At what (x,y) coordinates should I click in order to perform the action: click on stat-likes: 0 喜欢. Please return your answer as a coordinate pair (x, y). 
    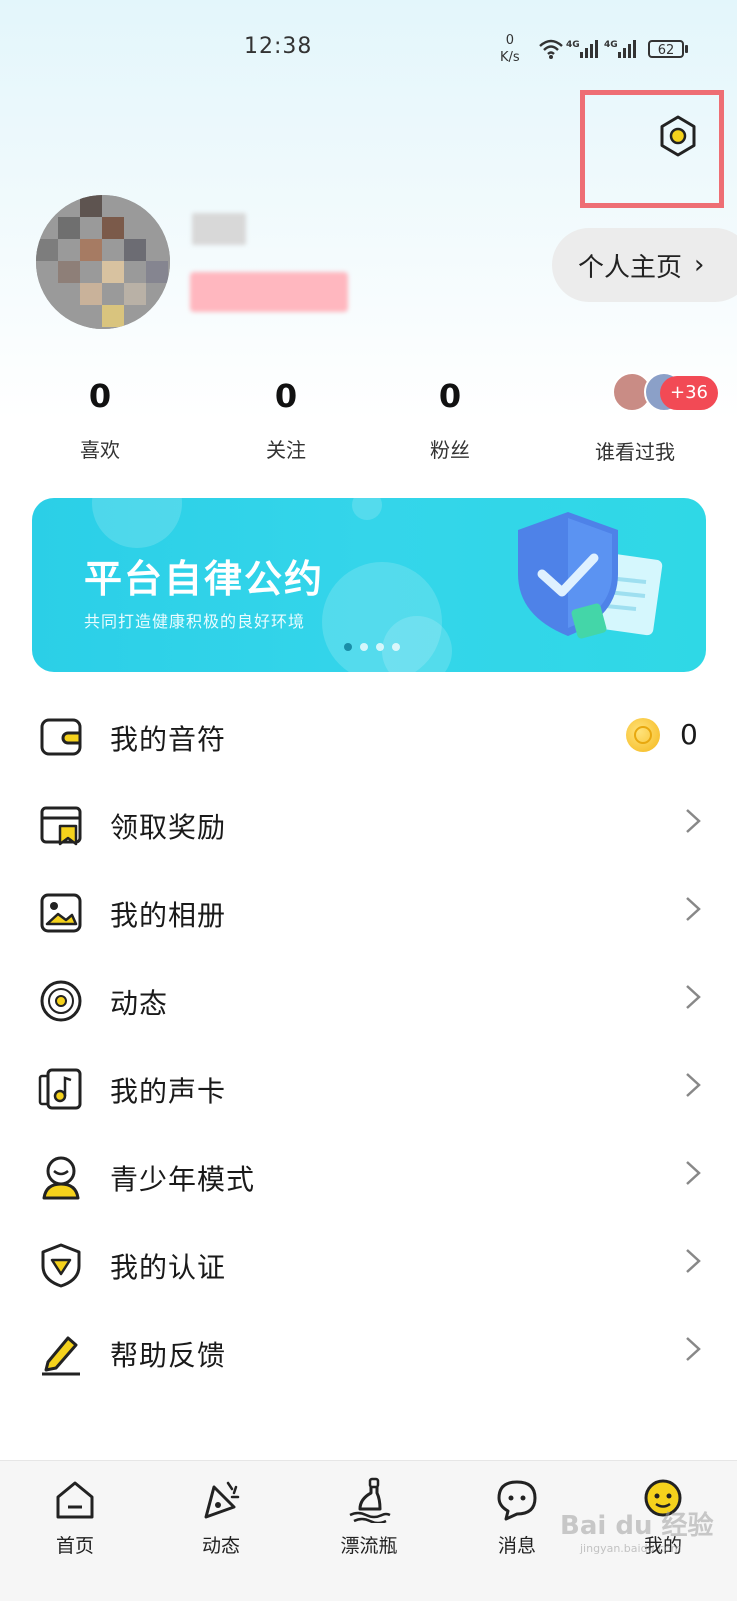
    Looking at the image, I should click on (100, 417).